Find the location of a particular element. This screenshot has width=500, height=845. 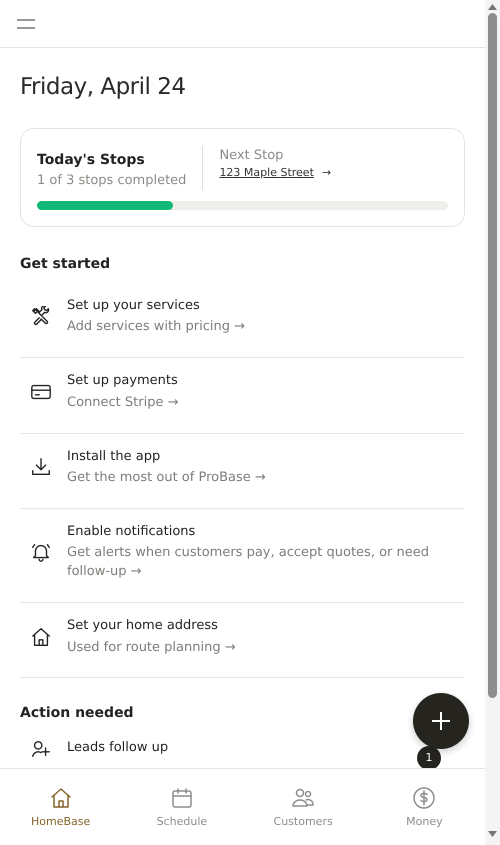

count-badge: 1 is located at coordinates (429, 757).